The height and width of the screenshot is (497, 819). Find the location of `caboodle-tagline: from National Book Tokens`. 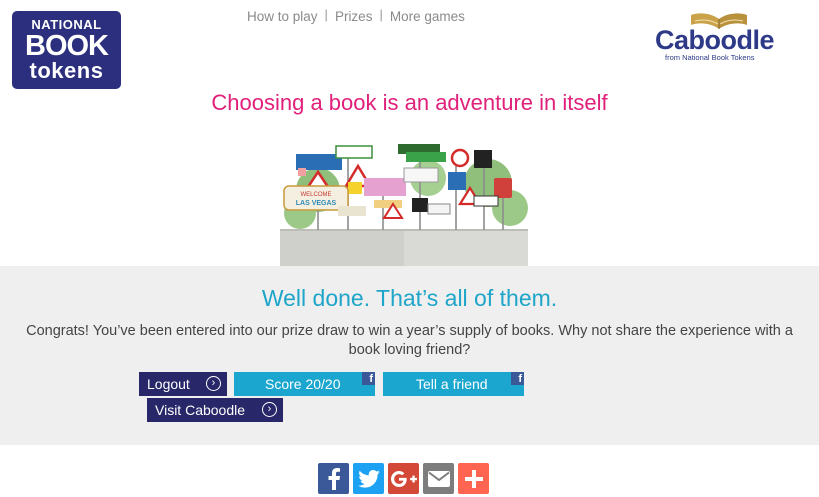

caboodle-tagline: from National Book Tokens is located at coordinates (710, 57).